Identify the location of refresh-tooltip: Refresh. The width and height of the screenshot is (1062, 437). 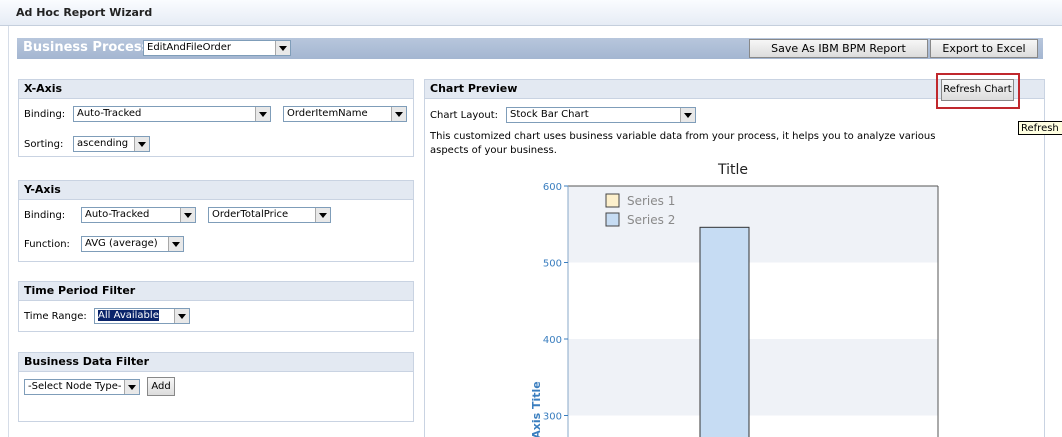
(1040, 128).